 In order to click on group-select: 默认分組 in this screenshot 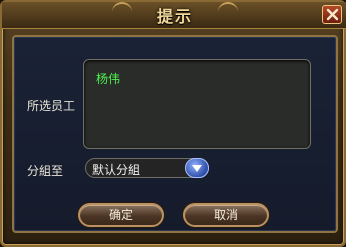, I will do `click(147, 168)`.